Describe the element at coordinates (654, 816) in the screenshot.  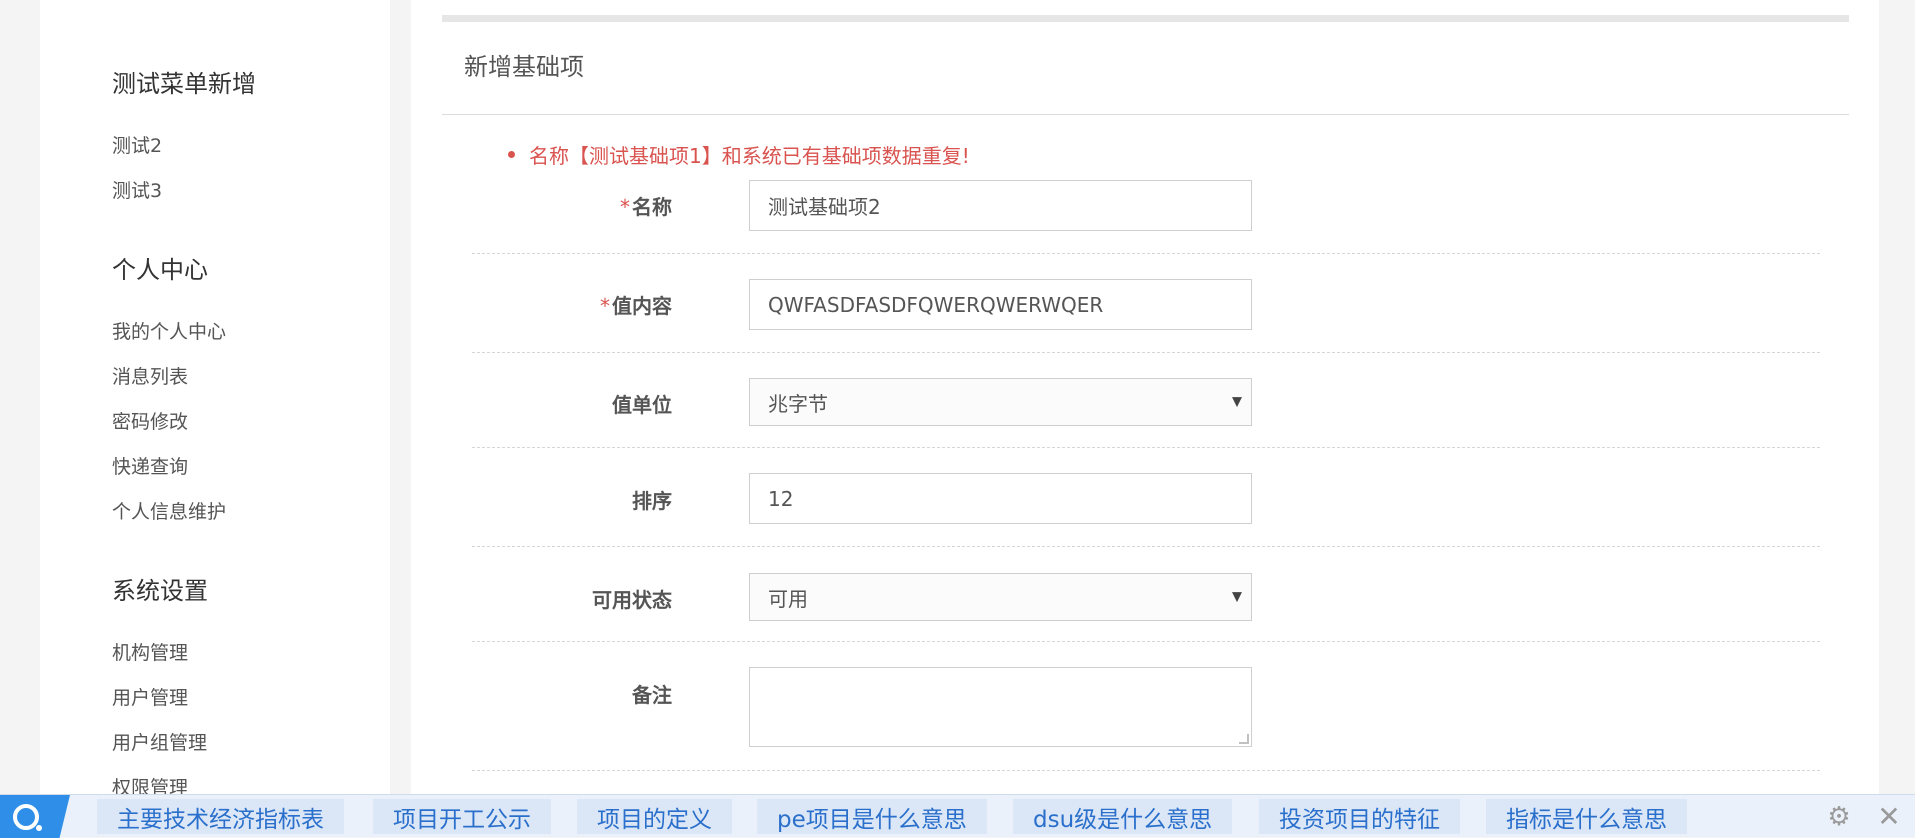
I see `bottom-link: 项目的定义` at that location.